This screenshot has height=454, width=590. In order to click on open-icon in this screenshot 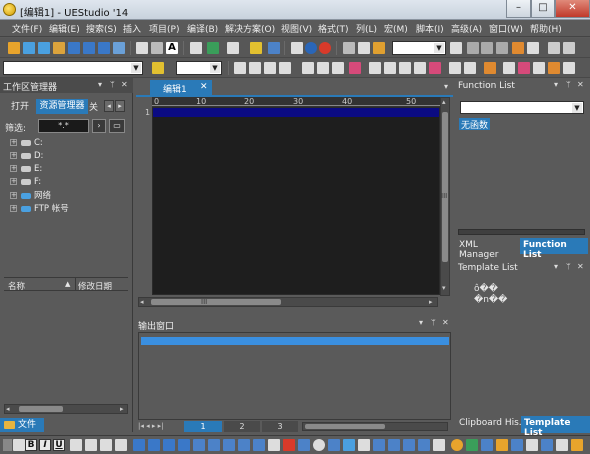, I will do `click(74, 48)`.